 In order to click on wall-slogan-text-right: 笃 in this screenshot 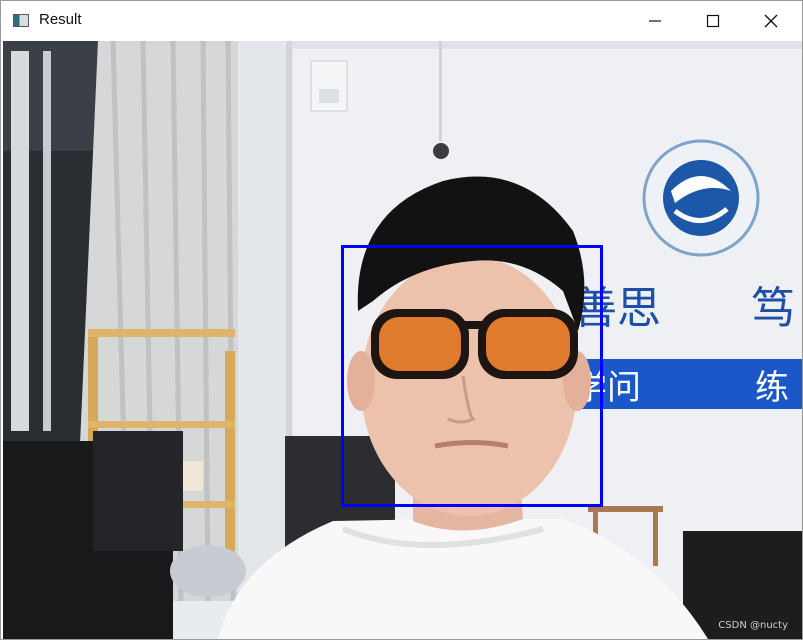, I will do `click(773, 308)`.